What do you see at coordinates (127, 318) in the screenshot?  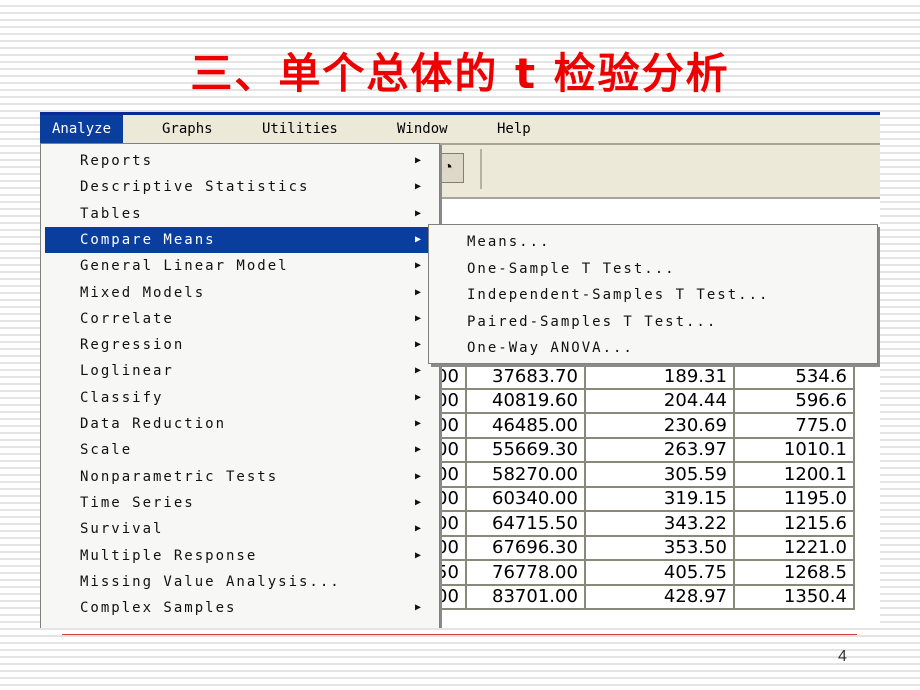 I see `menu-item-label: Correlate` at bounding box center [127, 318].